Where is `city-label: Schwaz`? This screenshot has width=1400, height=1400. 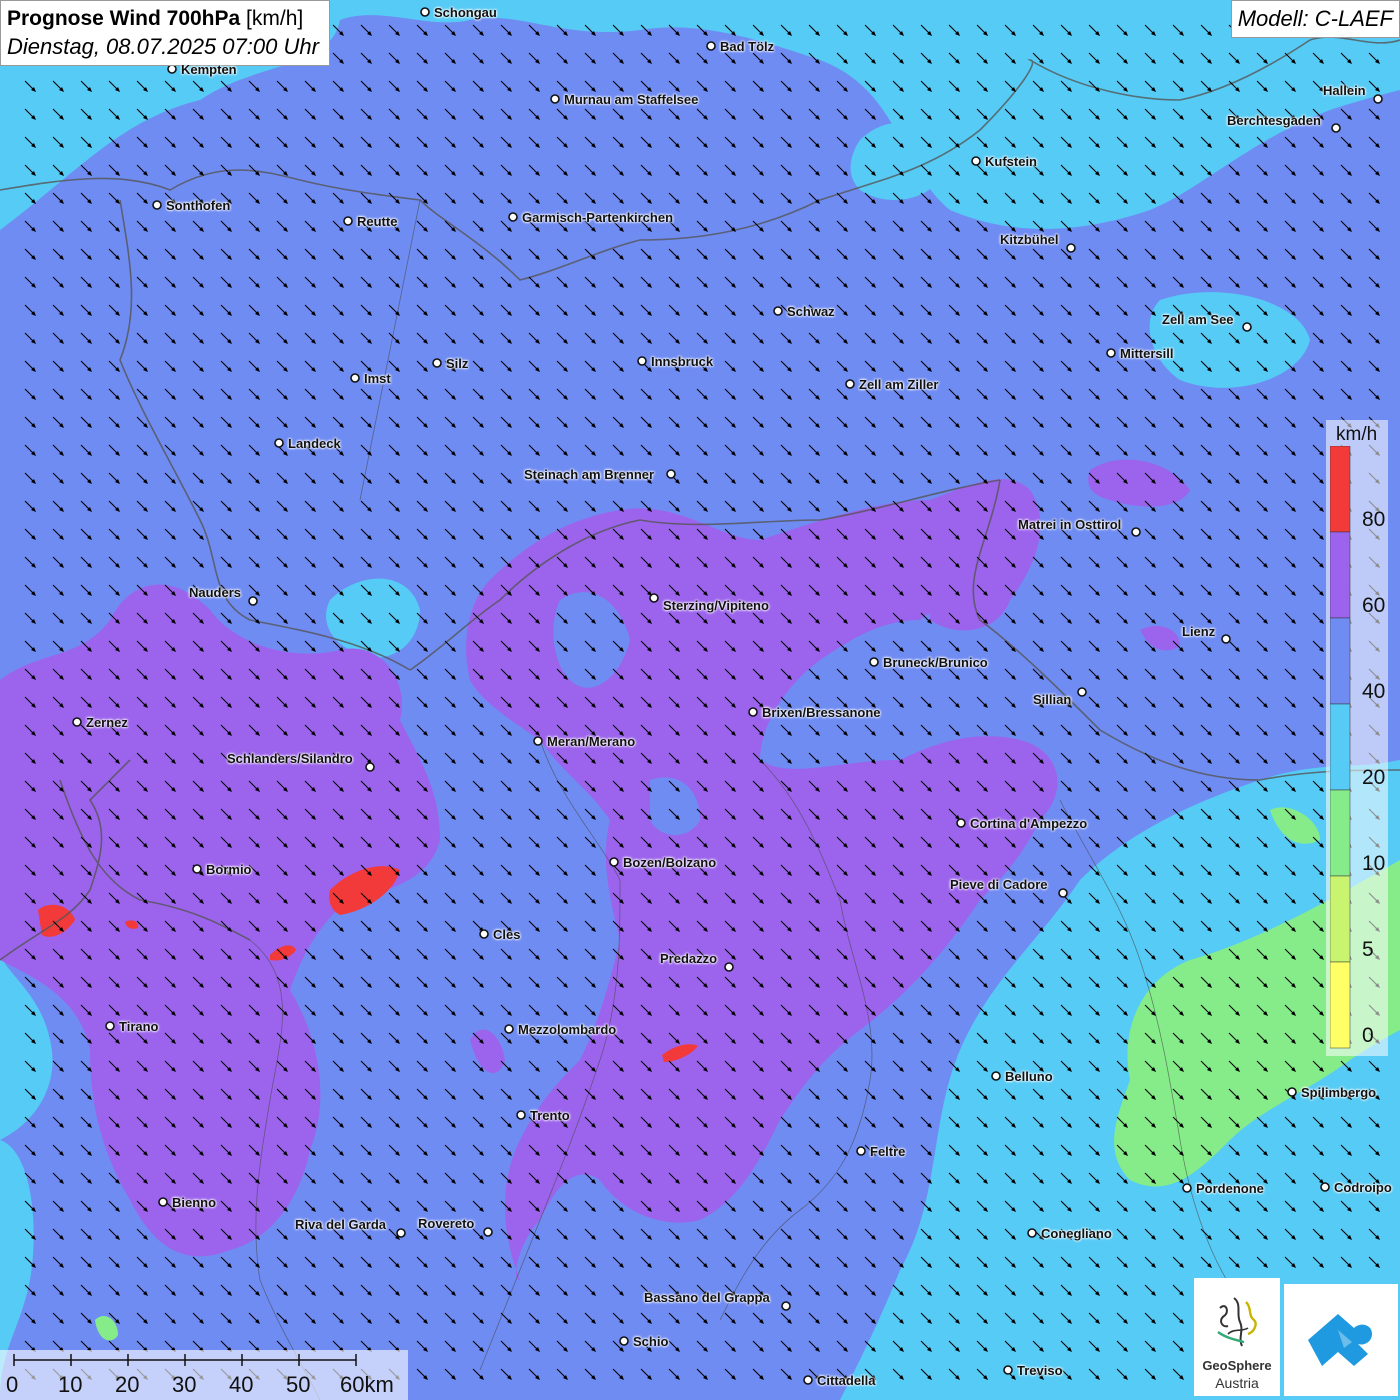
city-label: Schwaz is located at coordinates (811, 311).